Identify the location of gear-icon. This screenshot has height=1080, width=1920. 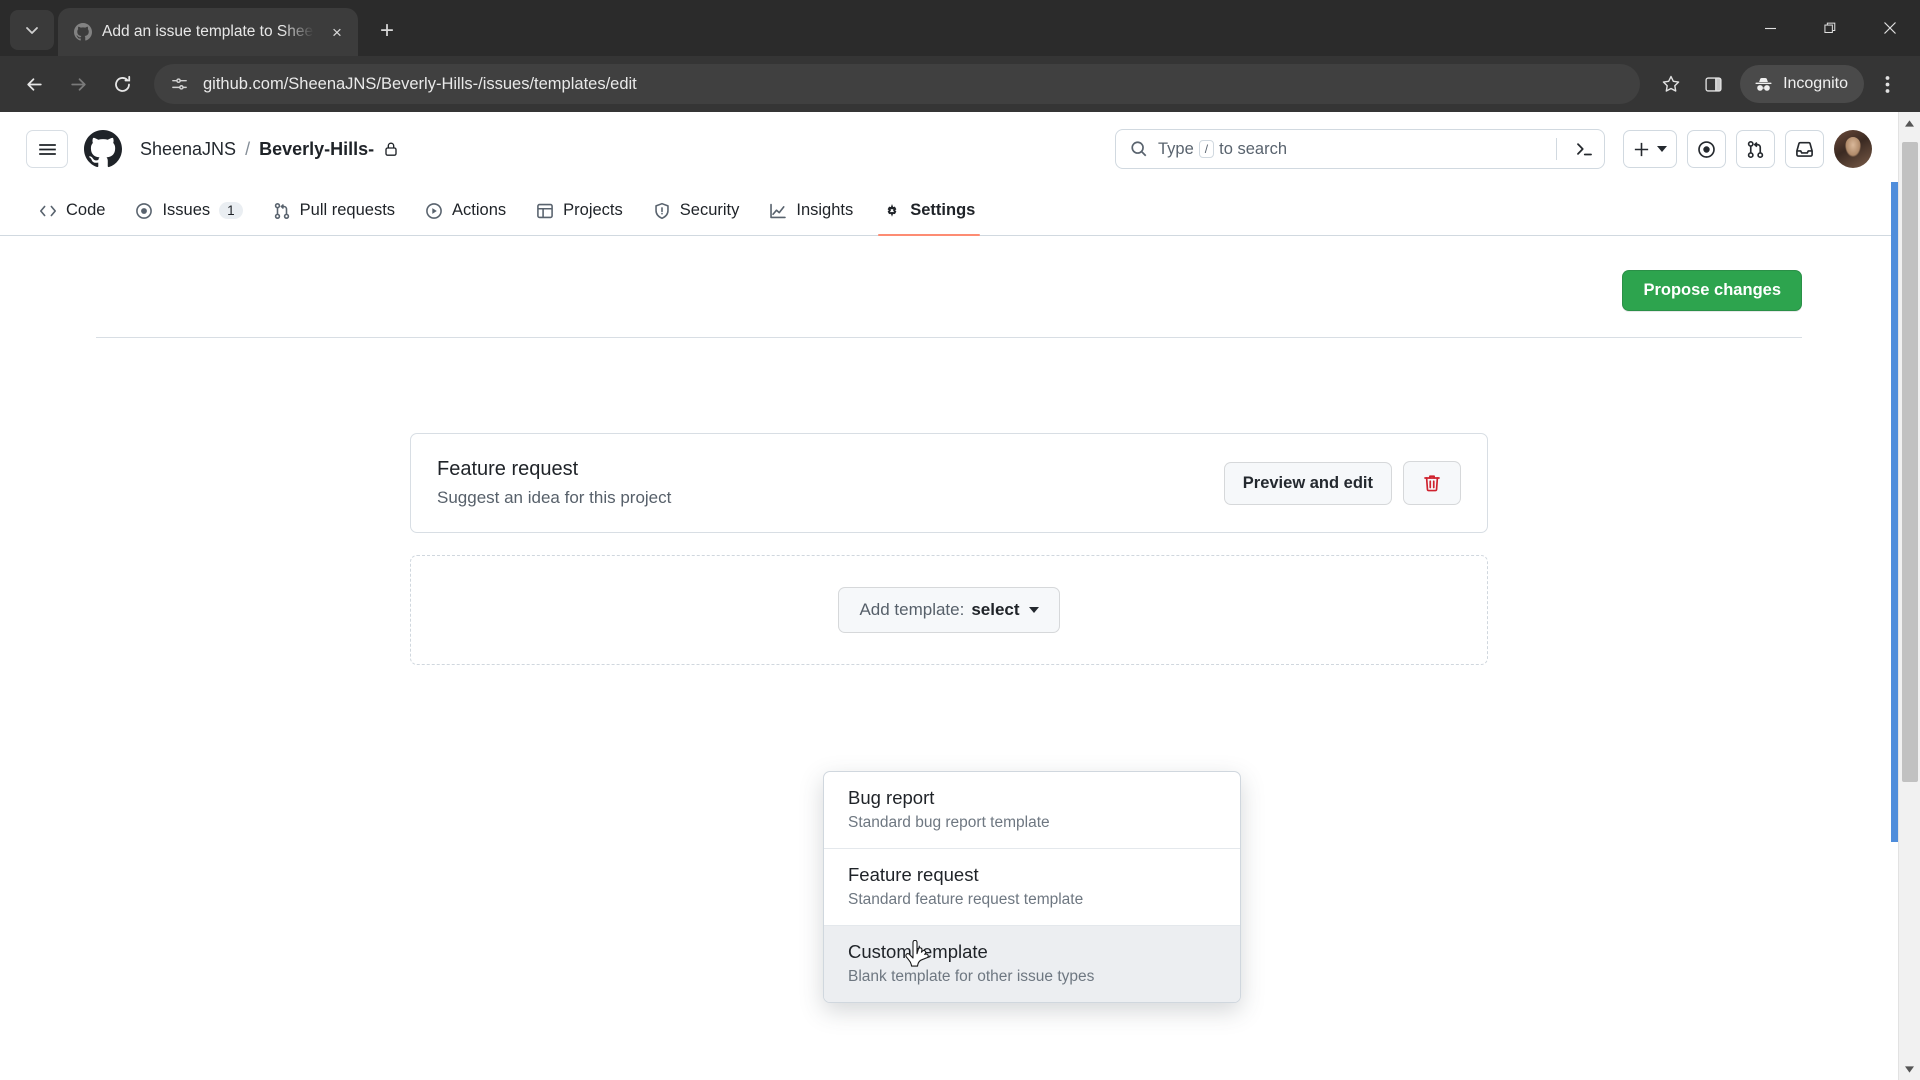
(892, 211).